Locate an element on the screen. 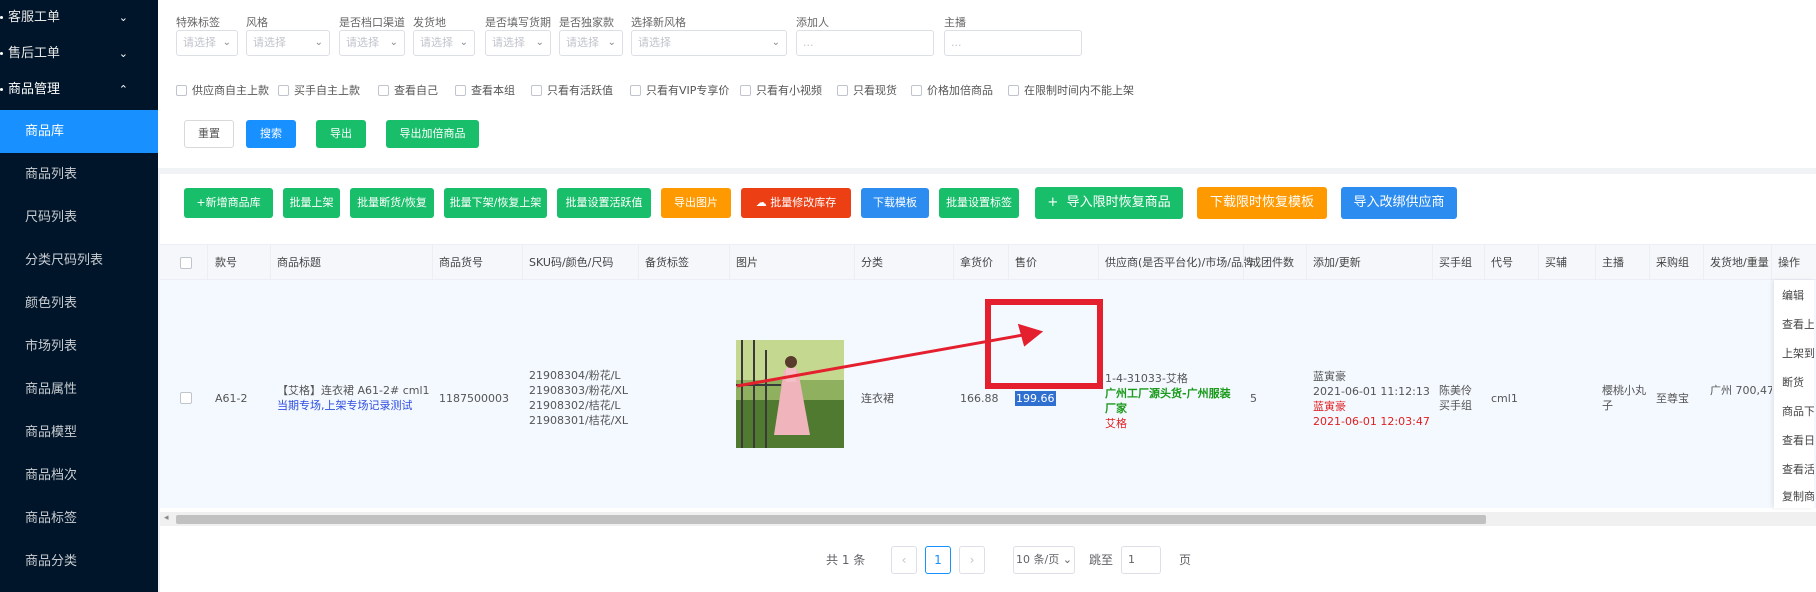 The image size is (1816, 592). checkbox-short-video: 只看有小视频 is located at coordinates (781, 90).